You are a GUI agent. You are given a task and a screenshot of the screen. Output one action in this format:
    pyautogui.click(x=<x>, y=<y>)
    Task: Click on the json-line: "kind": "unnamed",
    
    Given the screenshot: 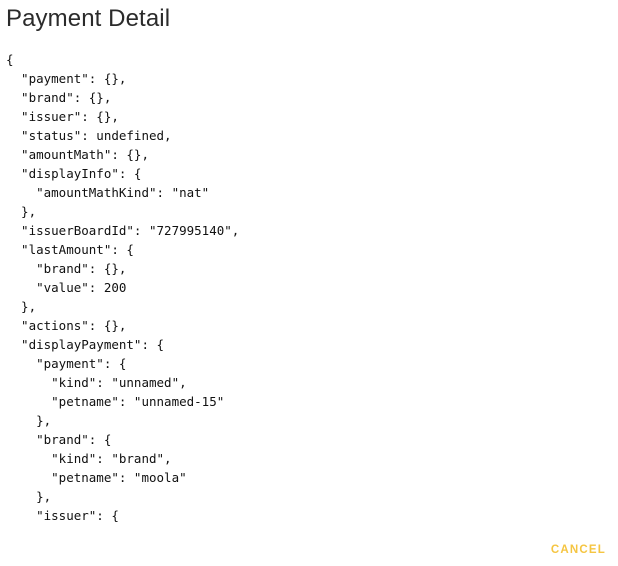 What is the action you would take?
    pyautogui.click(x=96, y=382)
    